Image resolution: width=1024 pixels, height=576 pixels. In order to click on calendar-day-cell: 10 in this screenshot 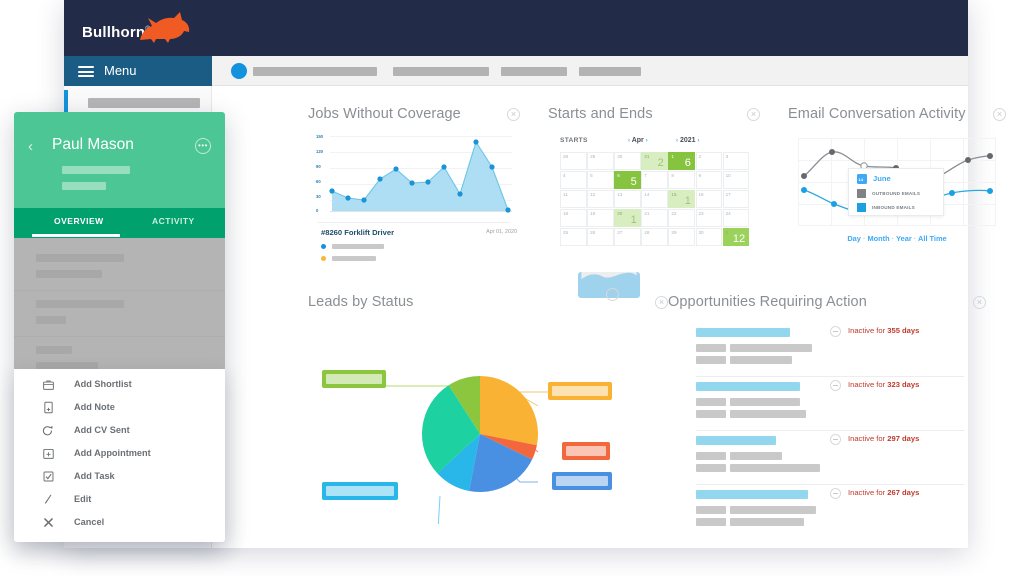, I will do `click(736, 180)`.